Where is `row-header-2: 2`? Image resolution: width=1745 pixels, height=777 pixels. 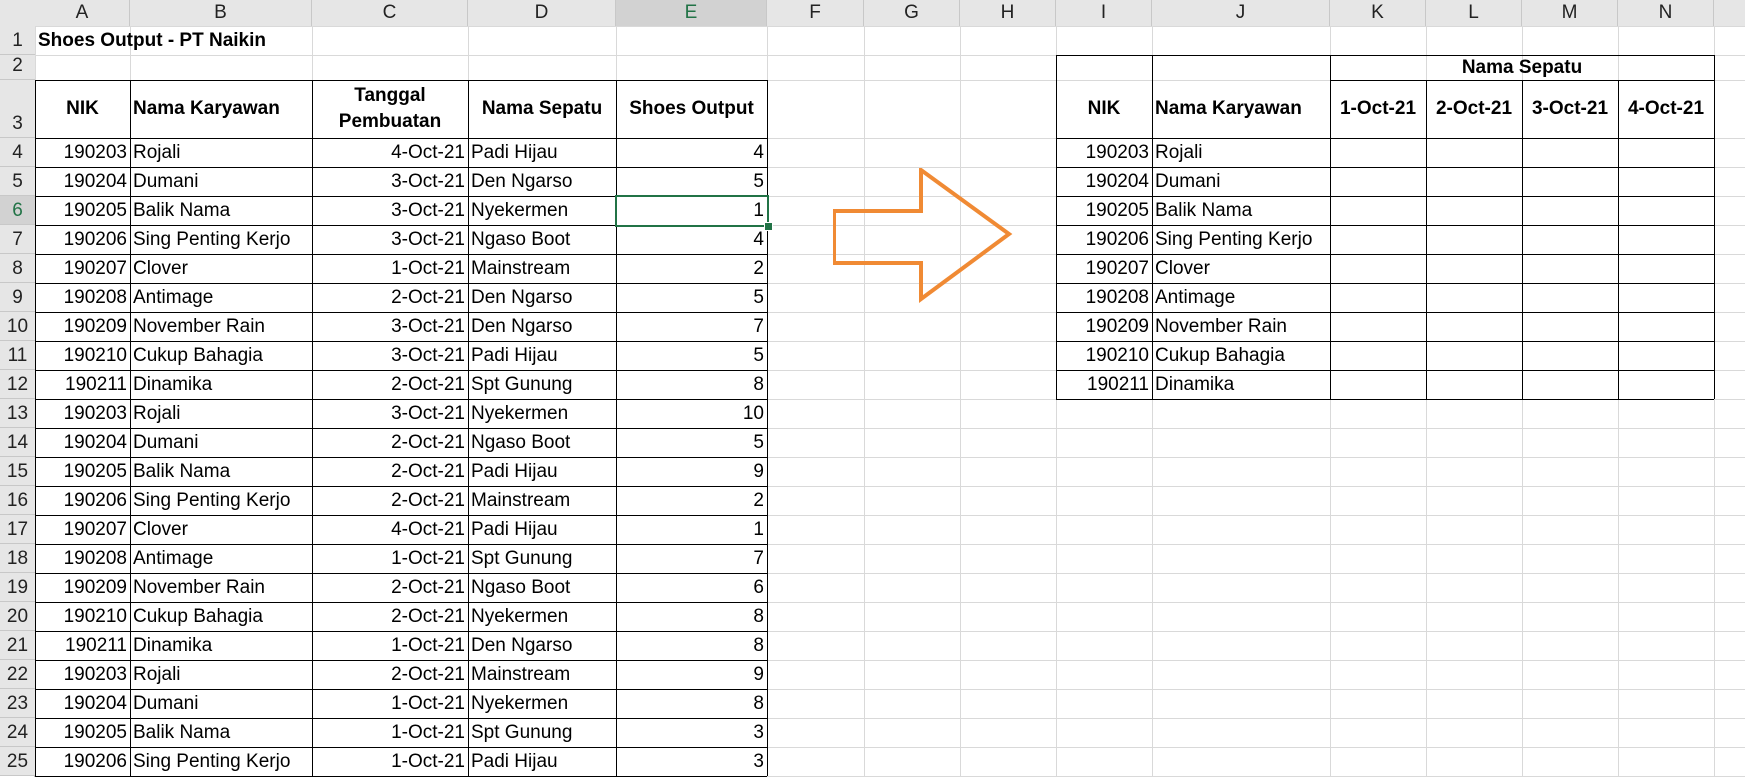
row-header-2: 2 is located at coordinates (17, 67).